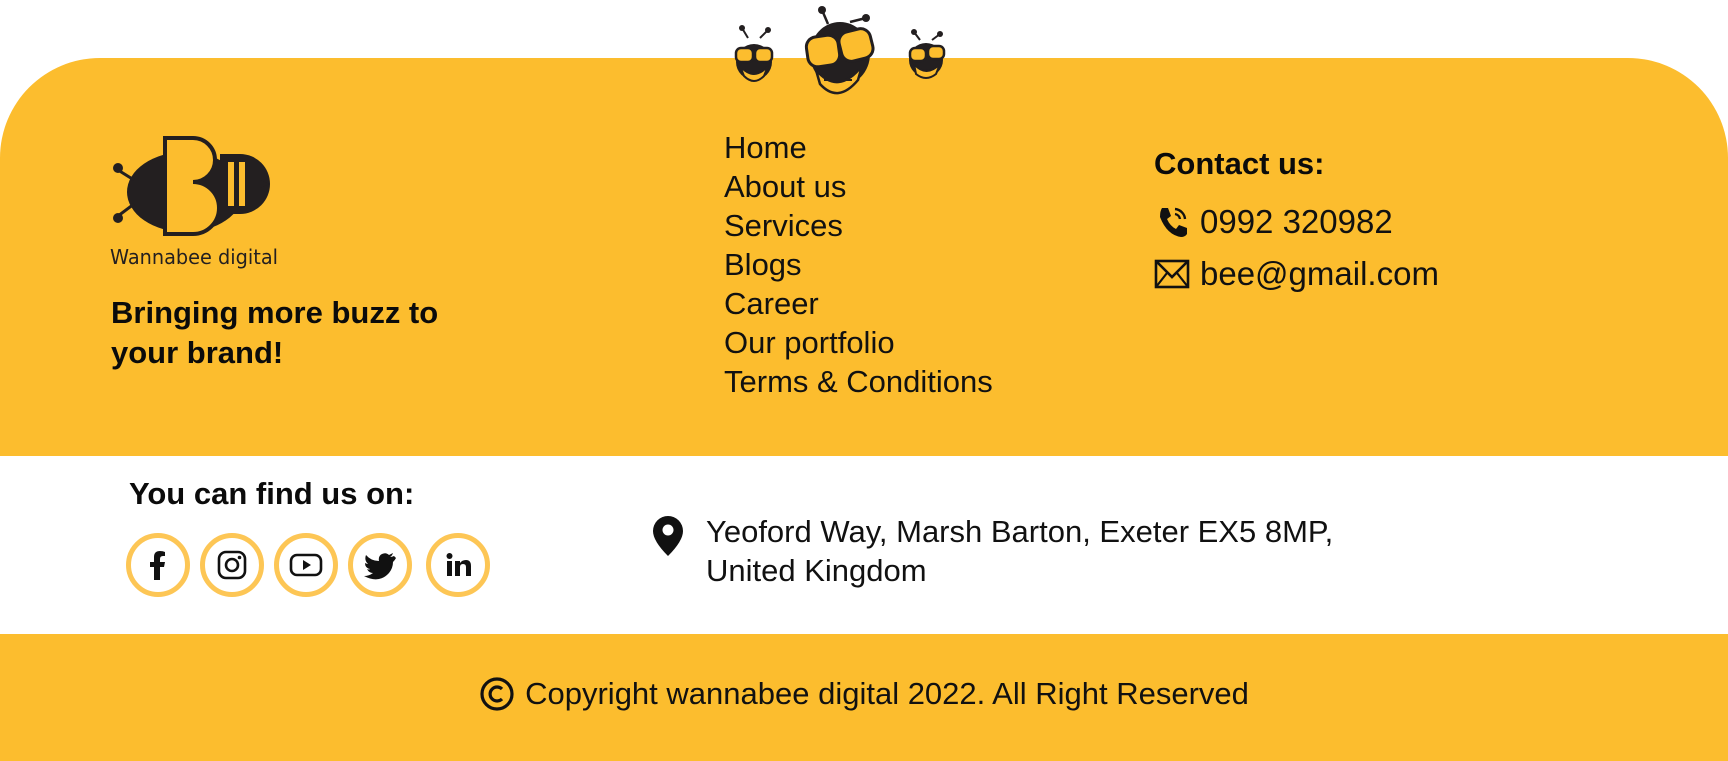  I want to click on nav-item-services: Services, so click(858, 225).